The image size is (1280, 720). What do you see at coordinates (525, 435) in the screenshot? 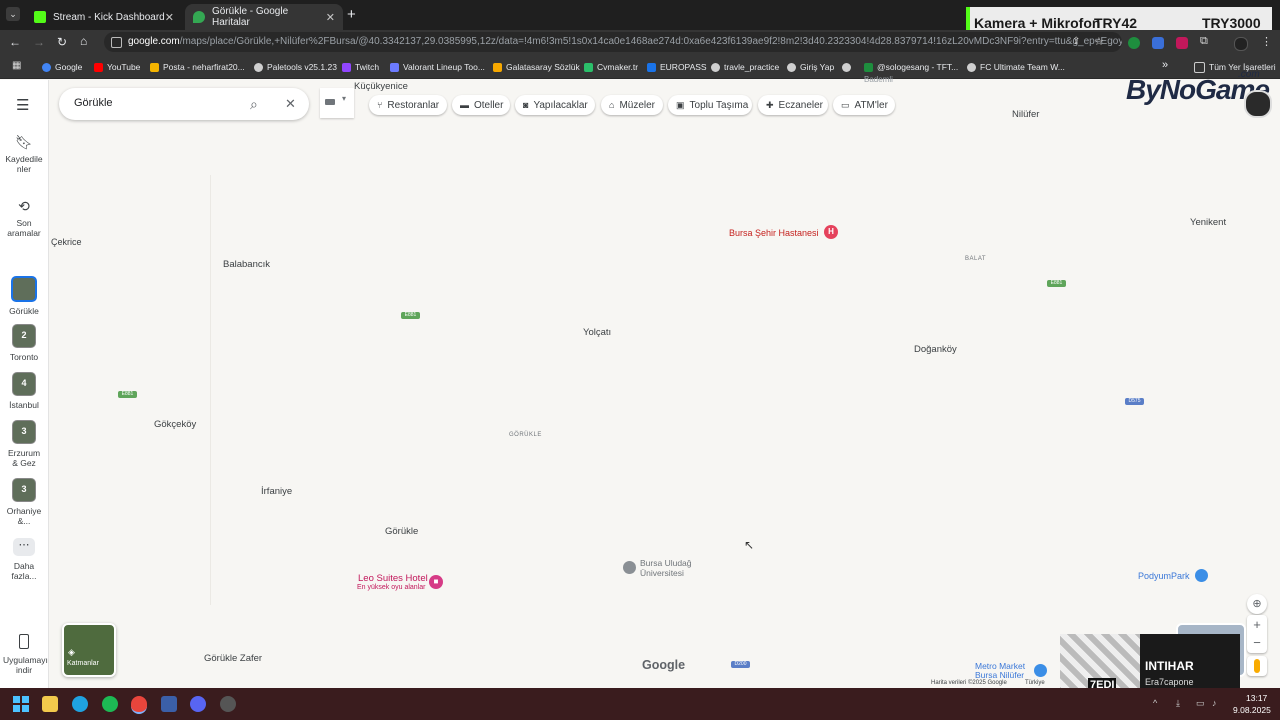
I see `map-label-gorukle-district: GÖRÜKLE` at bounding box center [525, 435].